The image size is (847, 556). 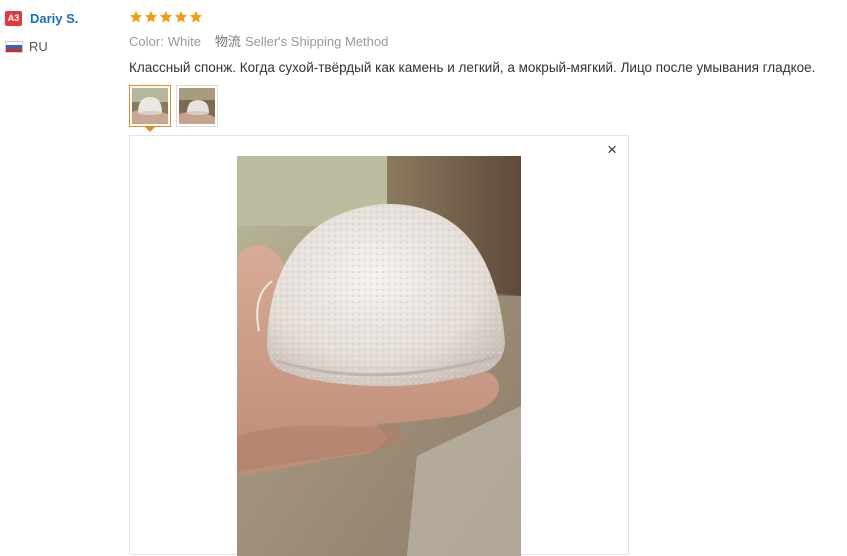 What do you see at coordinates (146, 41) in the screenshot?
I see `color-label: Color:` at bounding box center [146, 41].